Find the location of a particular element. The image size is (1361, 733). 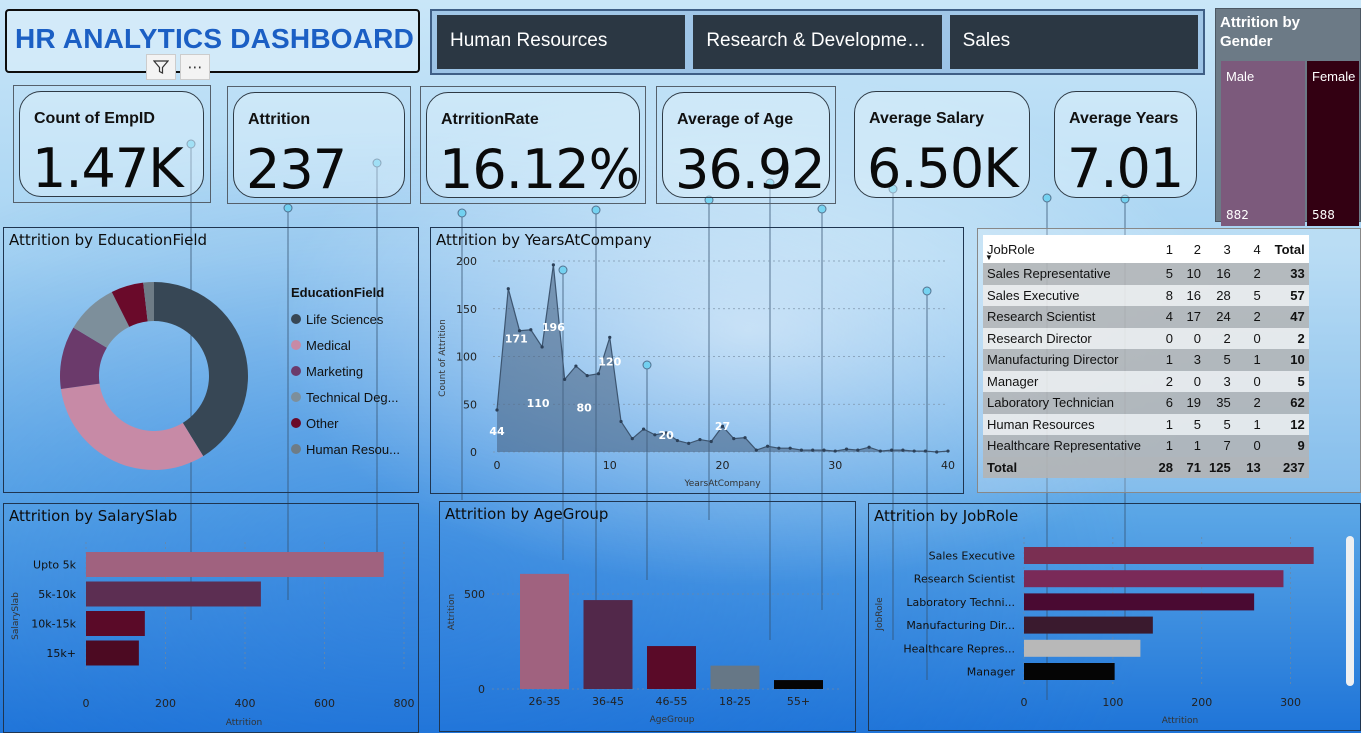

y-axis-label: Count of Attrition is located at coordinates (443, 358).